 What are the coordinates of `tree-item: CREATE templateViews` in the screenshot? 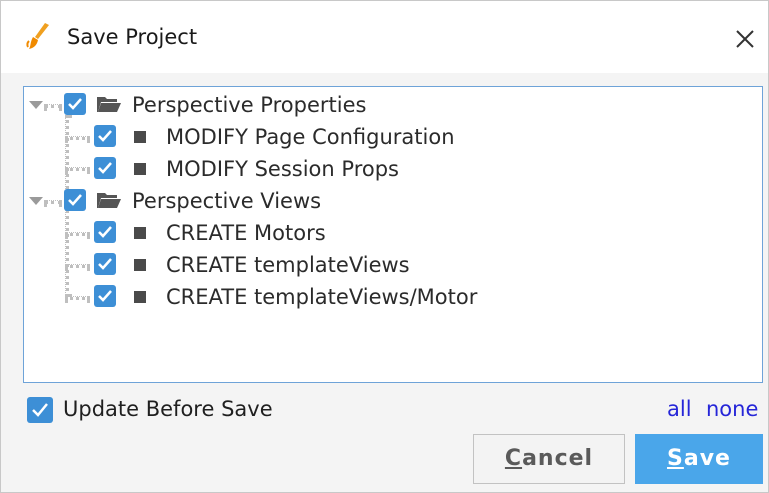 It's located at (393, 264).